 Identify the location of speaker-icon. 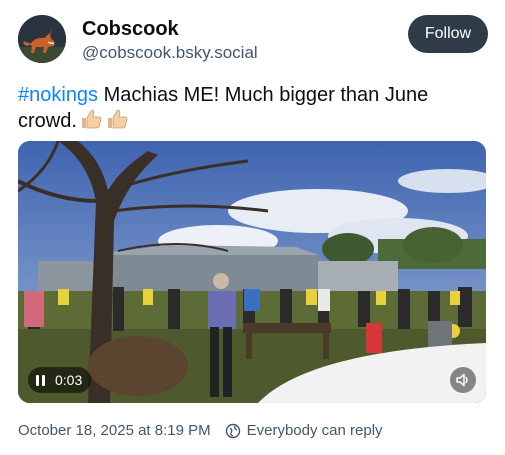
(462, 380).